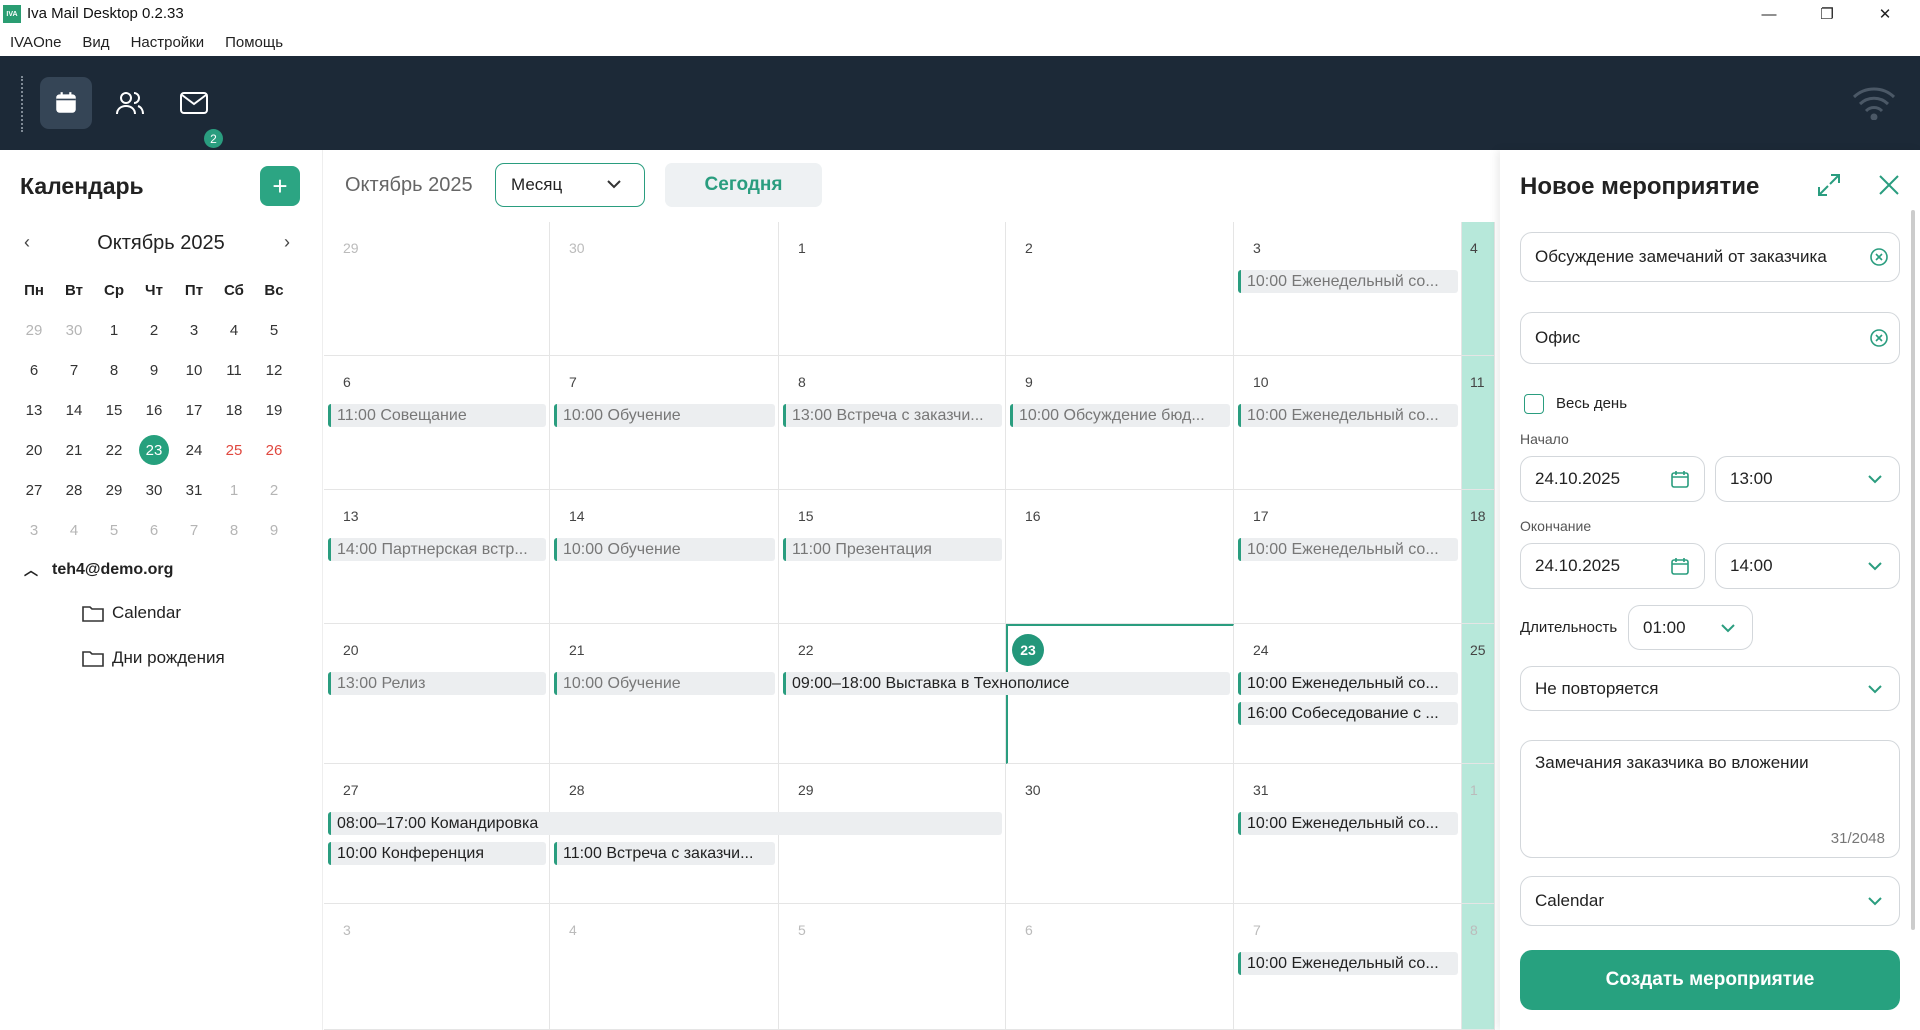  Describe the element at coordinates (154, 410) in the screenshot. I see `mini-day: 16` at that location.